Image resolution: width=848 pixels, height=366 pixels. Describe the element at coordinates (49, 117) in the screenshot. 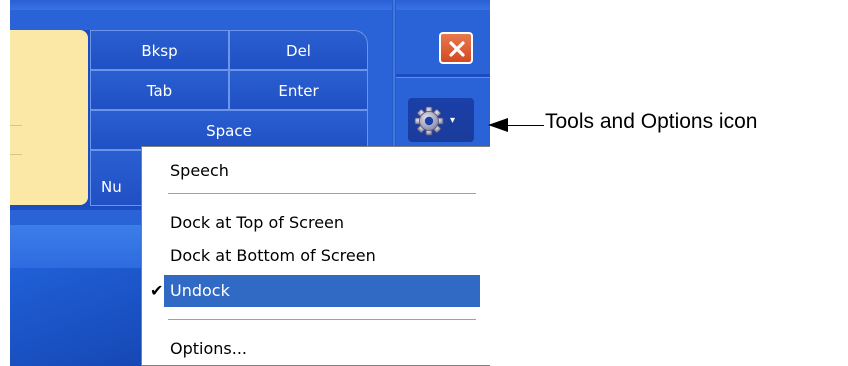

I see `word-prediction-panel` at that location.